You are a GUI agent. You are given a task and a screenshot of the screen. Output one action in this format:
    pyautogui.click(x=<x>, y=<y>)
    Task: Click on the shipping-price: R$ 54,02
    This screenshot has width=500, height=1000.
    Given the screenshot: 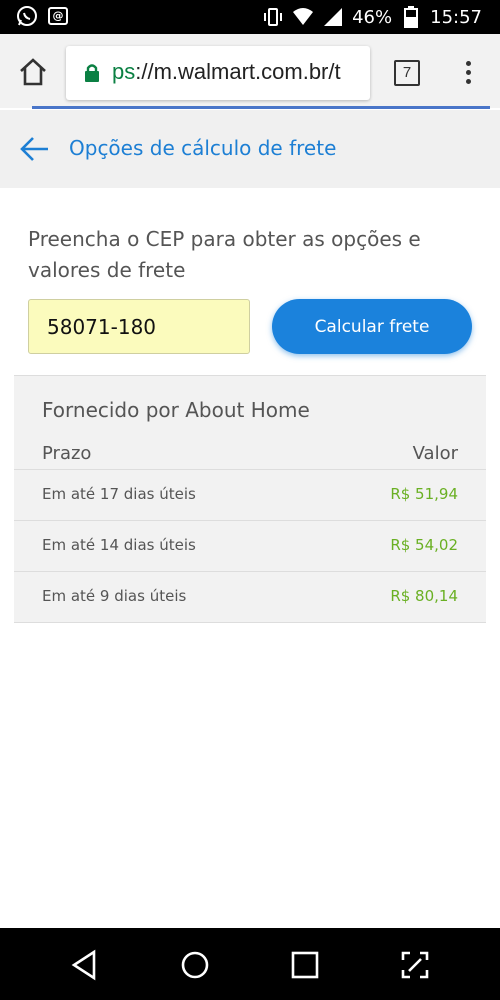 What is the action you would take?
    pyautogui.click(x=424, y=545)
    